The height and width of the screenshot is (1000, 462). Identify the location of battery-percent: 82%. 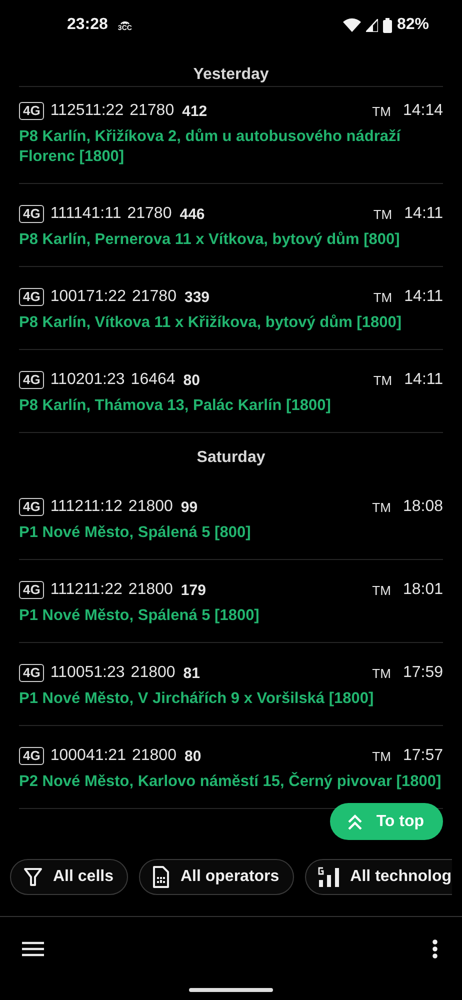
(412, 25).